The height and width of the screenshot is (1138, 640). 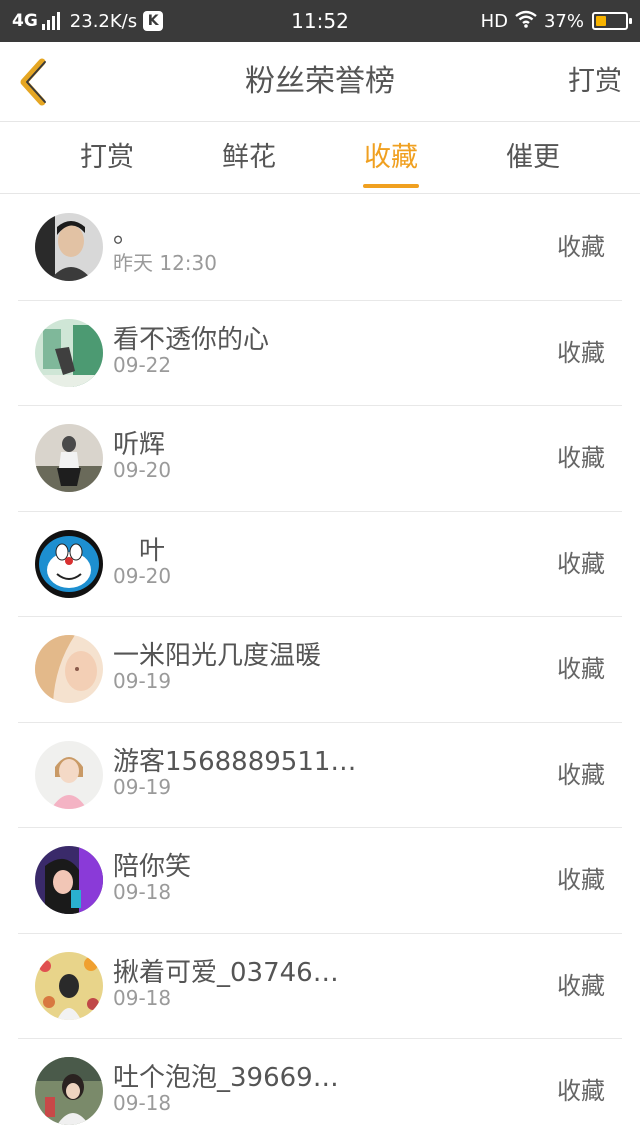 I want to click on tab-label: 收藏, so click(x=391, y=157).